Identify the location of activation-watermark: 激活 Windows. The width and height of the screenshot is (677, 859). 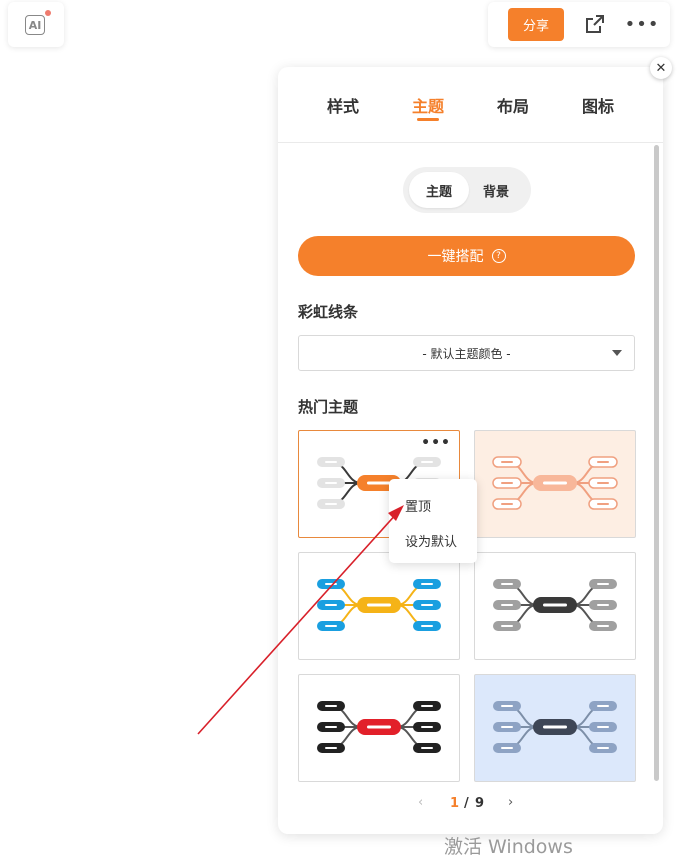
(508, 847).